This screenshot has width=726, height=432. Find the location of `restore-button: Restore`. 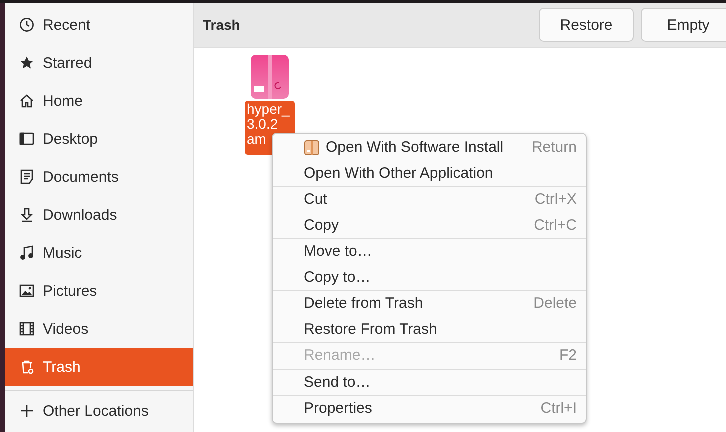

restore-button: Restore is located at coordinates (586, 25).